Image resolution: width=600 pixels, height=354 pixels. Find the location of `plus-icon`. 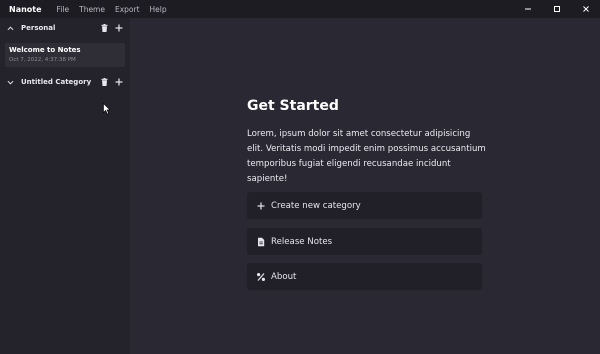

plus-icon is located at coordinates (261, 205).